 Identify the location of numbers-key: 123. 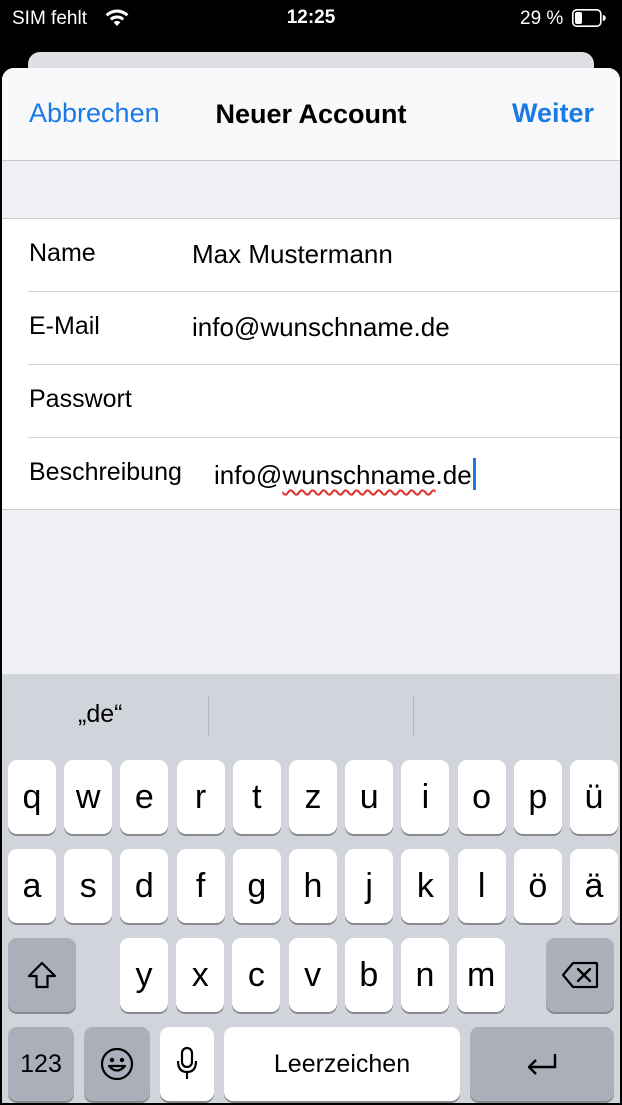
(41, 1064).